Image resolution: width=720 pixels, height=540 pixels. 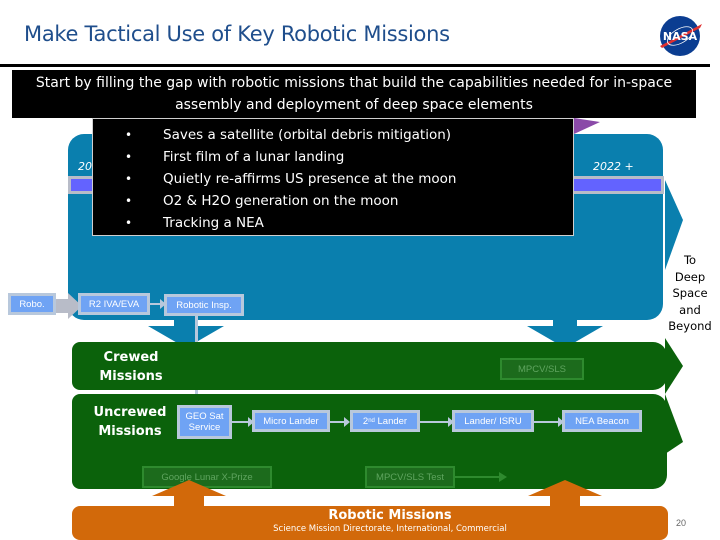 What do you see at coordinates (481, 477) in the screenshot?
I see `ghost-arrow-icon` at bounding box center [481, 477].